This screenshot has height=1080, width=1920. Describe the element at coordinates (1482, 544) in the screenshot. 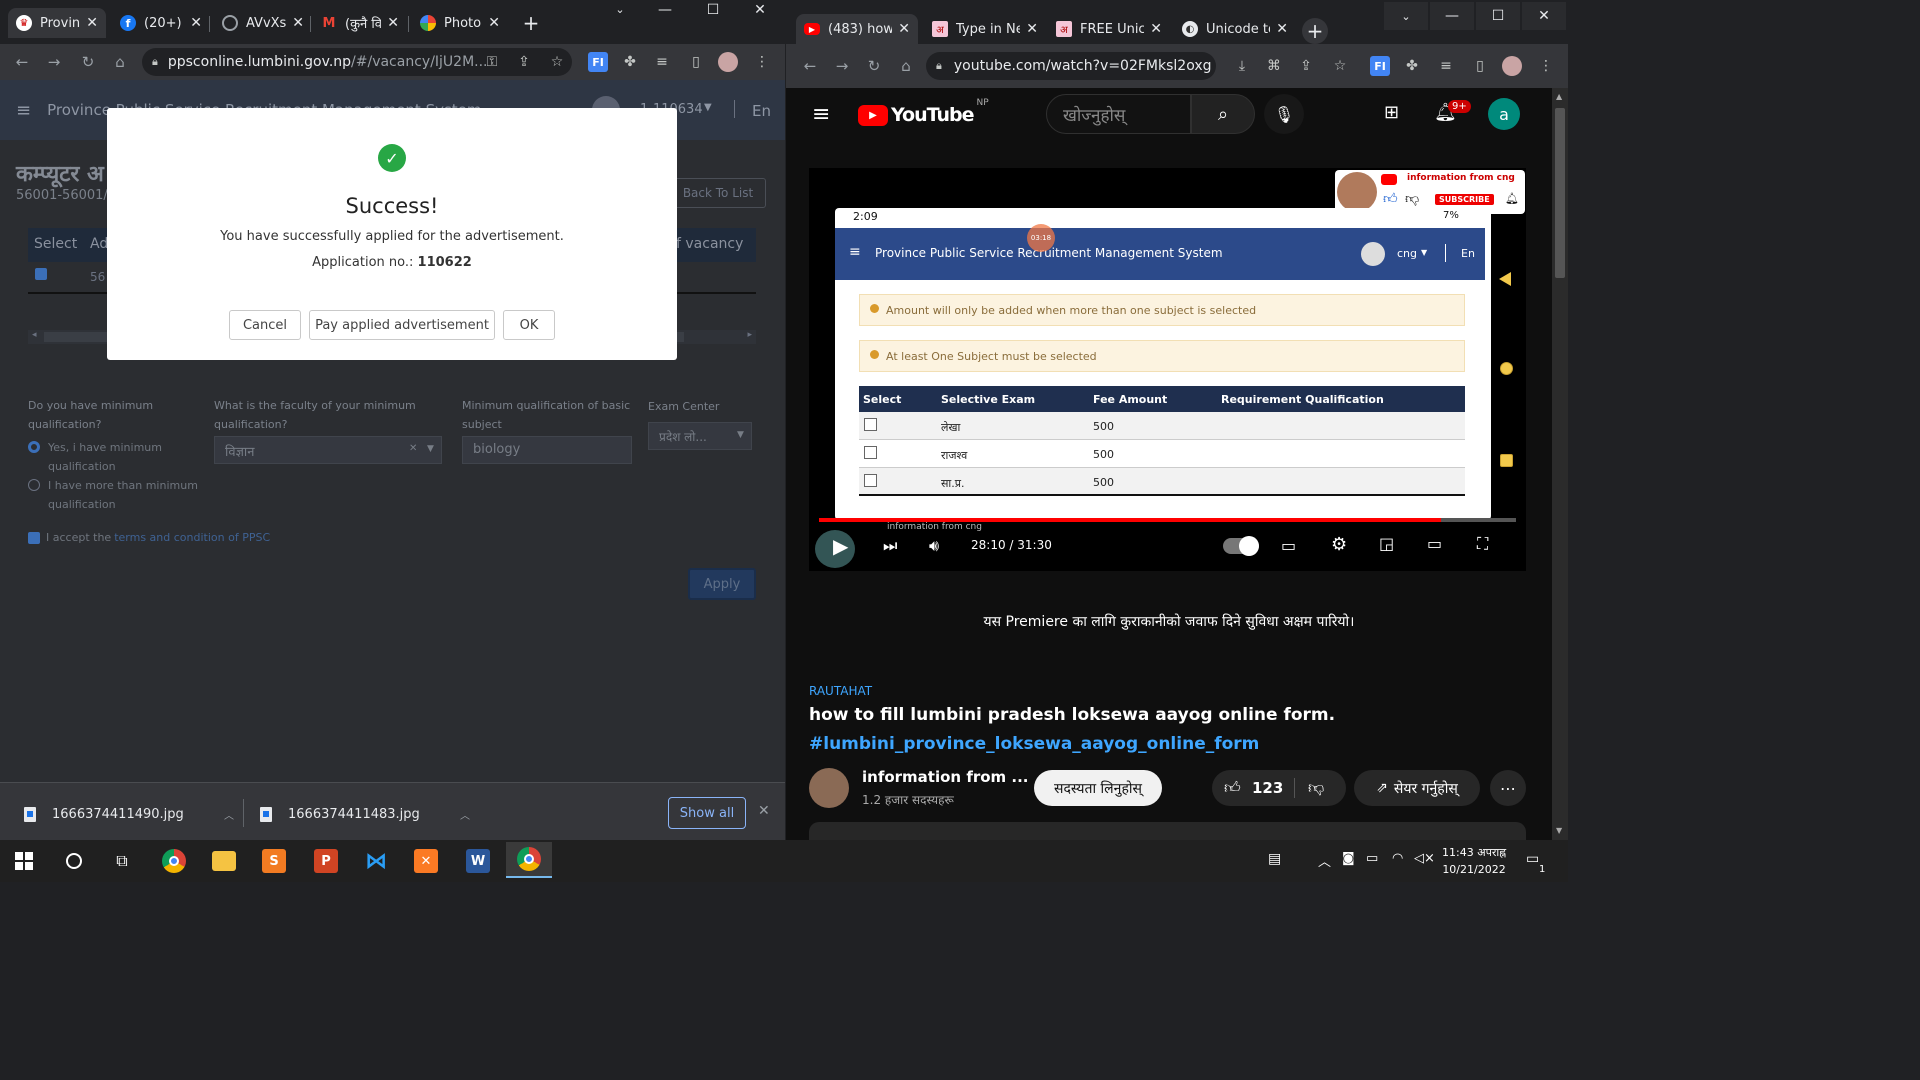

I see `fullscreen-icon: ⛶` at that location.